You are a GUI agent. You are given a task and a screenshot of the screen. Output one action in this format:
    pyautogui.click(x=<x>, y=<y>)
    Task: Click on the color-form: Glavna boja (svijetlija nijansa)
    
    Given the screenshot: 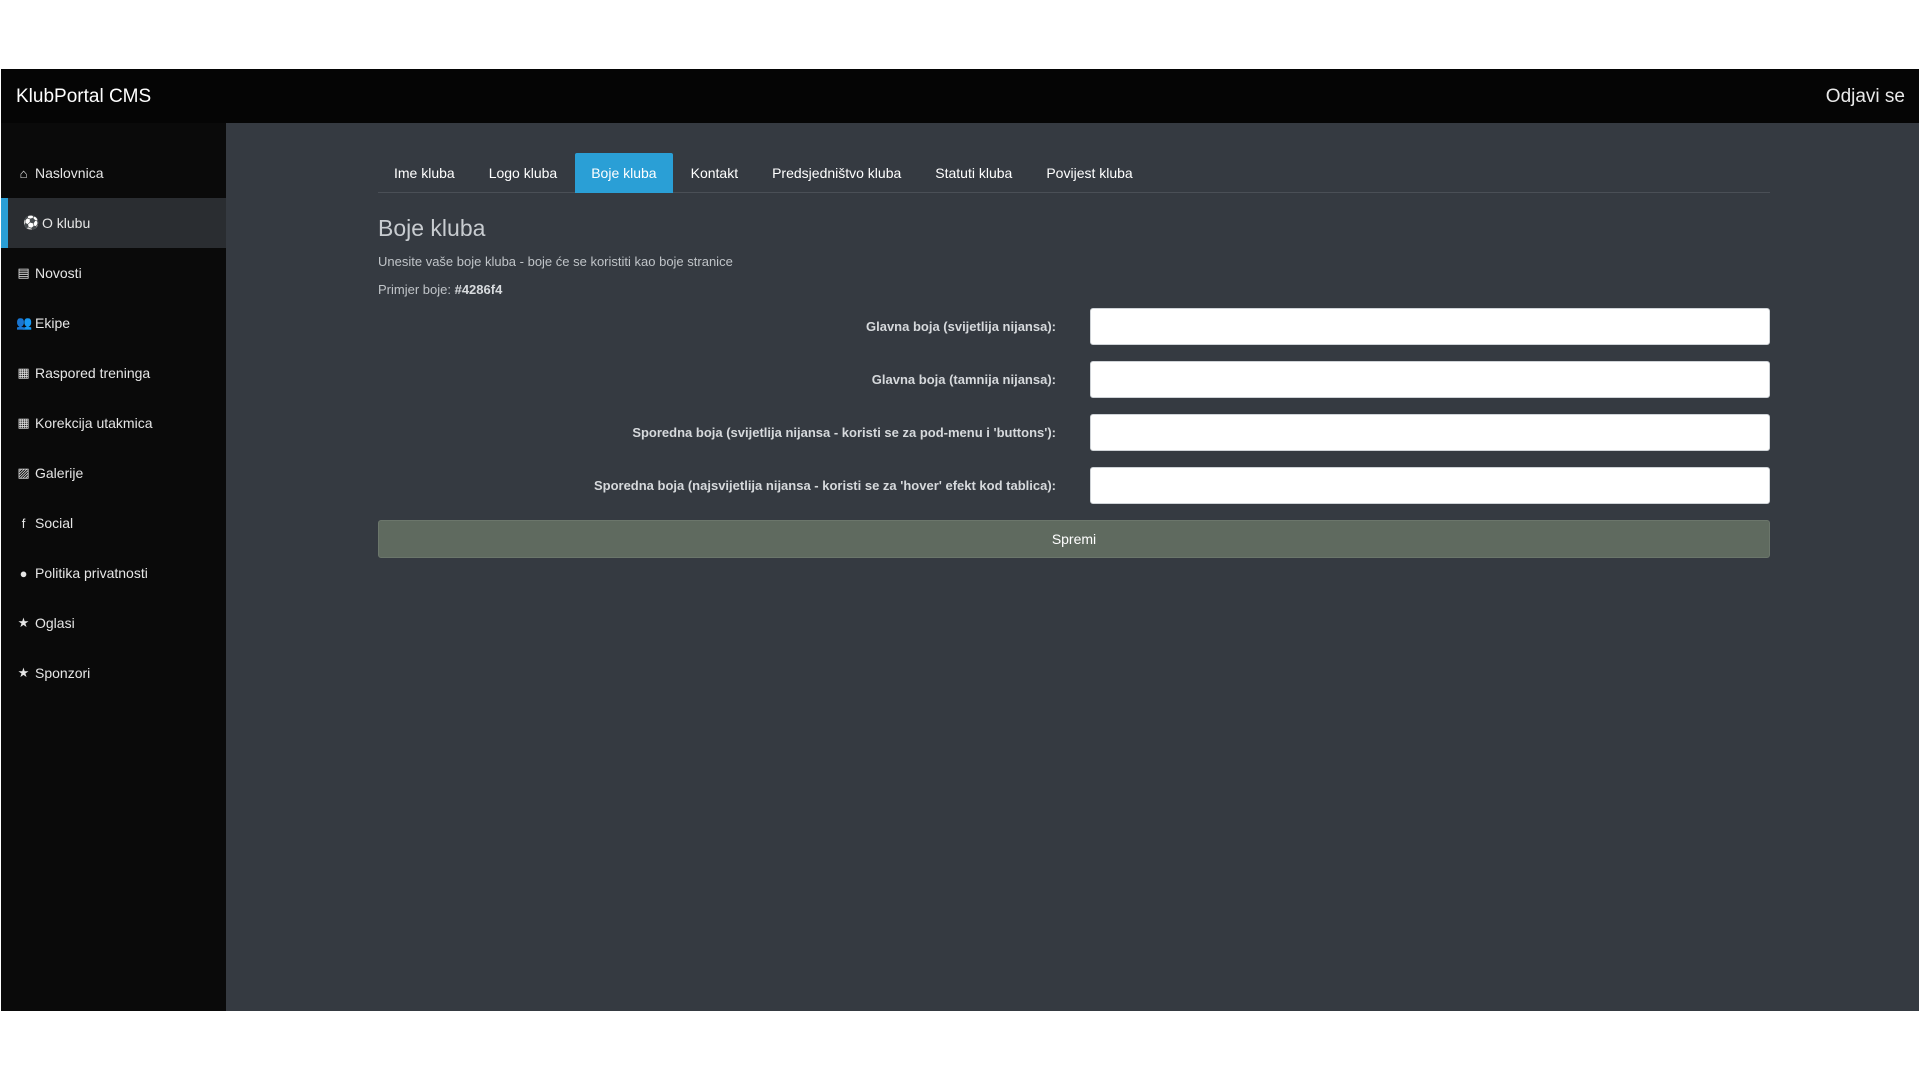 What is the action you would take?
    pyautogui.click(x=1074, y=414)
    